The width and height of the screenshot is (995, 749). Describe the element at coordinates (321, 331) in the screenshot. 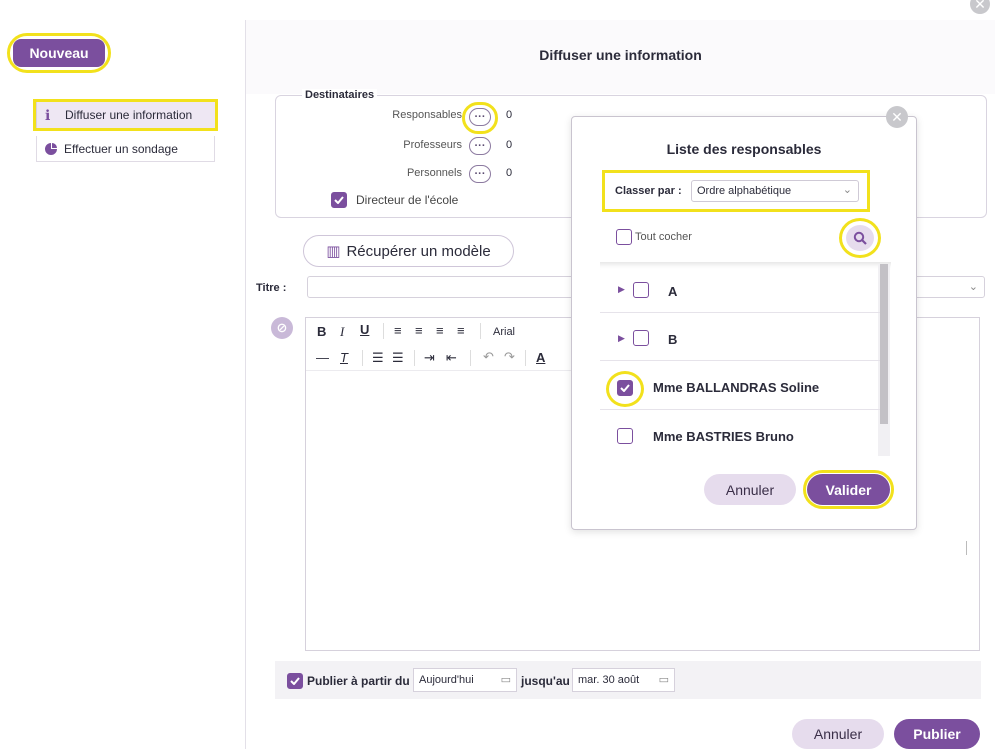

I see `bold-icon: B` at that location.